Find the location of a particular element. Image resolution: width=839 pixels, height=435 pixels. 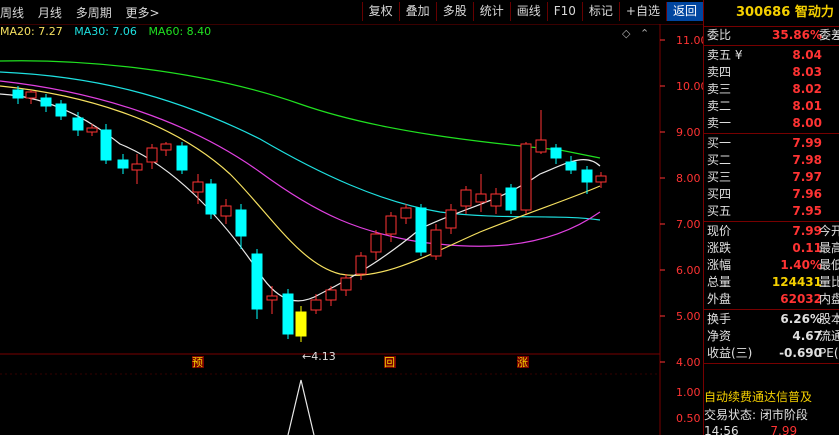

marker-hui: 回 is located at coordinates (389, 362).